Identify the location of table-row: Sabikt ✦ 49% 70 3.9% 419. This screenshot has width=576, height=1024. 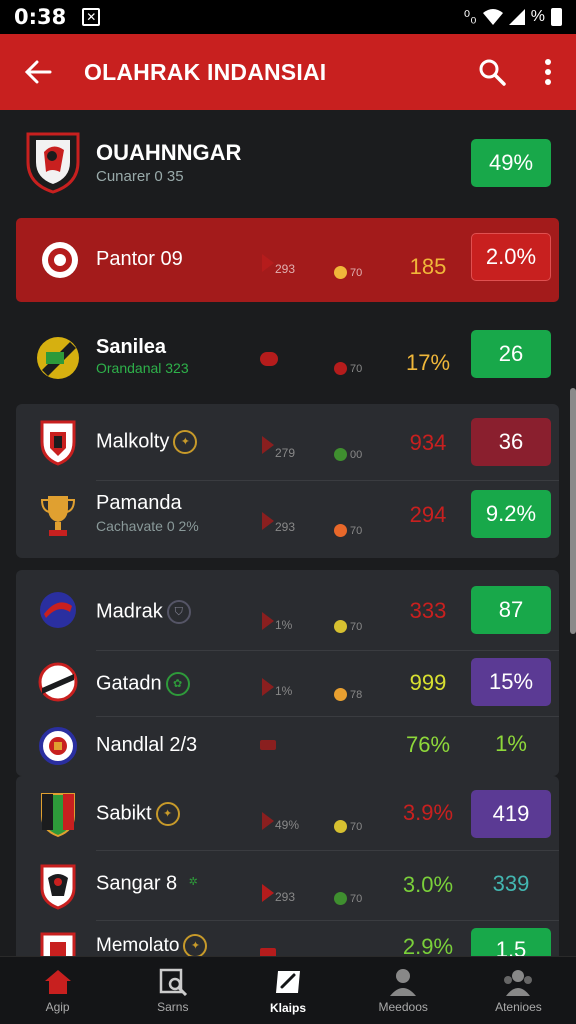
(288, 813).